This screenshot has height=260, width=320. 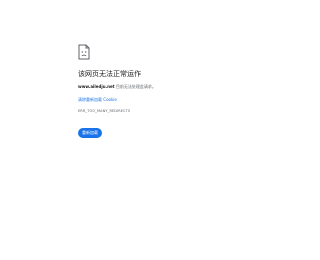 I want to click on broken-page-icon, so click(x=84, y=52).